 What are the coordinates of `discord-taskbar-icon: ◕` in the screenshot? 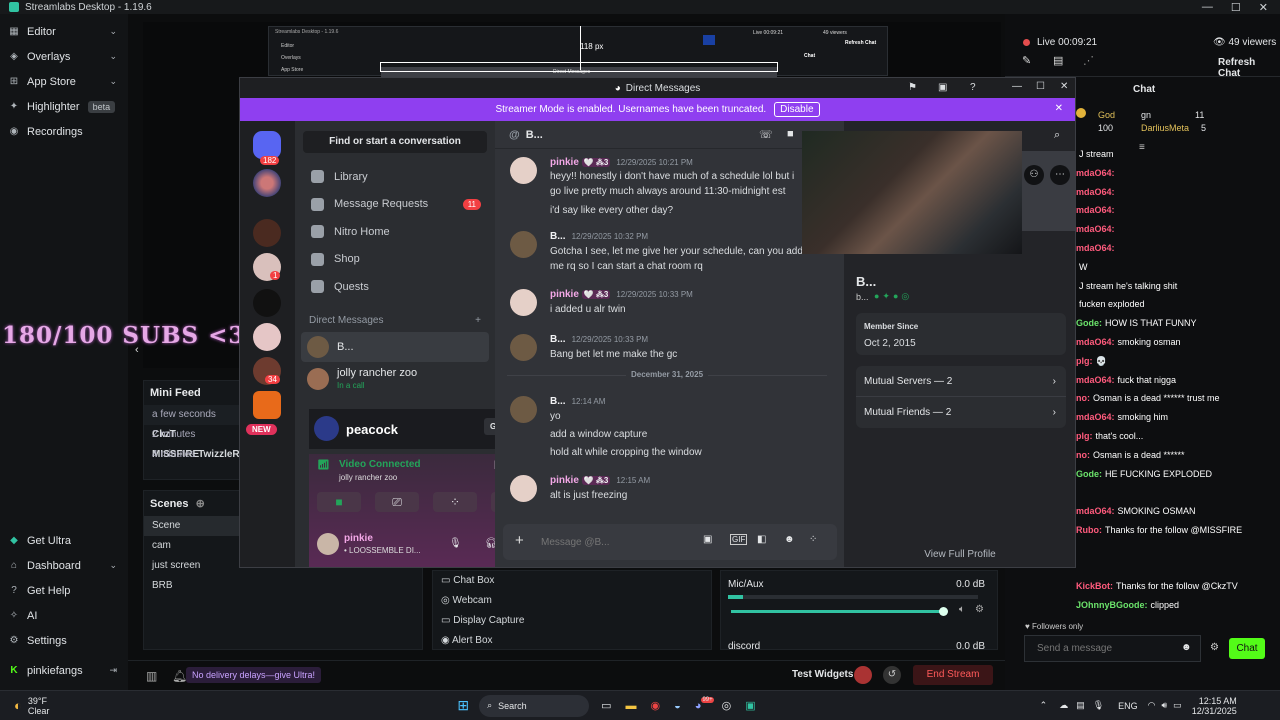 It's located at (698, 706).